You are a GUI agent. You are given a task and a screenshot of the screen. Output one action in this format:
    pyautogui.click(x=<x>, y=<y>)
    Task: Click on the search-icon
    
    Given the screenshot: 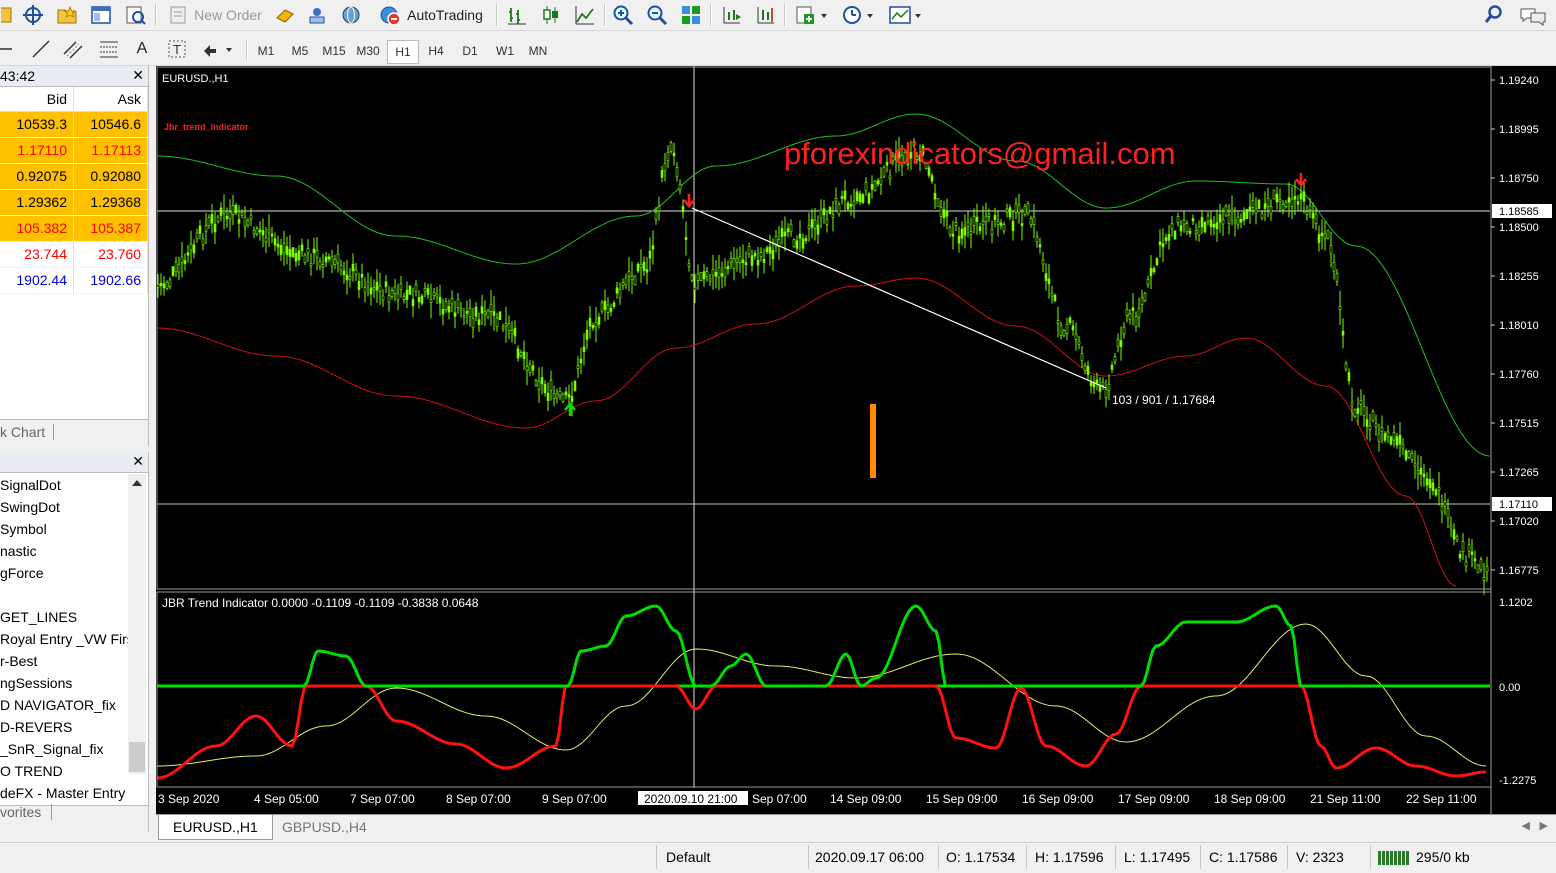 What is the action you would take?
    pyautogui.click(x=1494, y=15)
    